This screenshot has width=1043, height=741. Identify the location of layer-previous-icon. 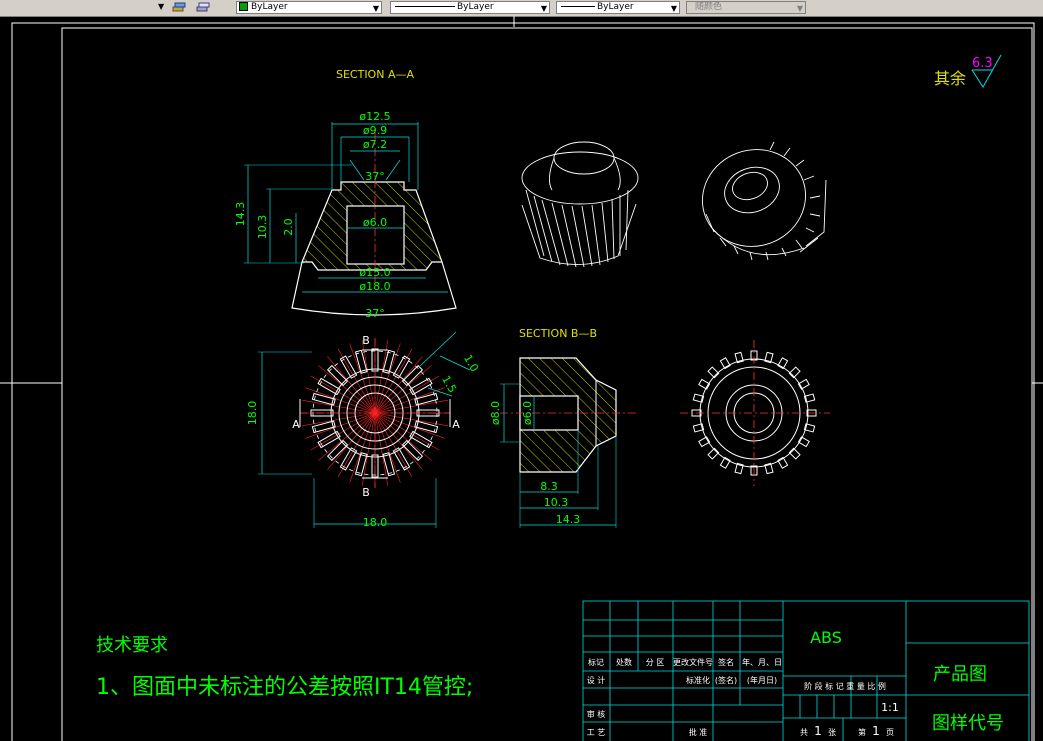
(203, 7).